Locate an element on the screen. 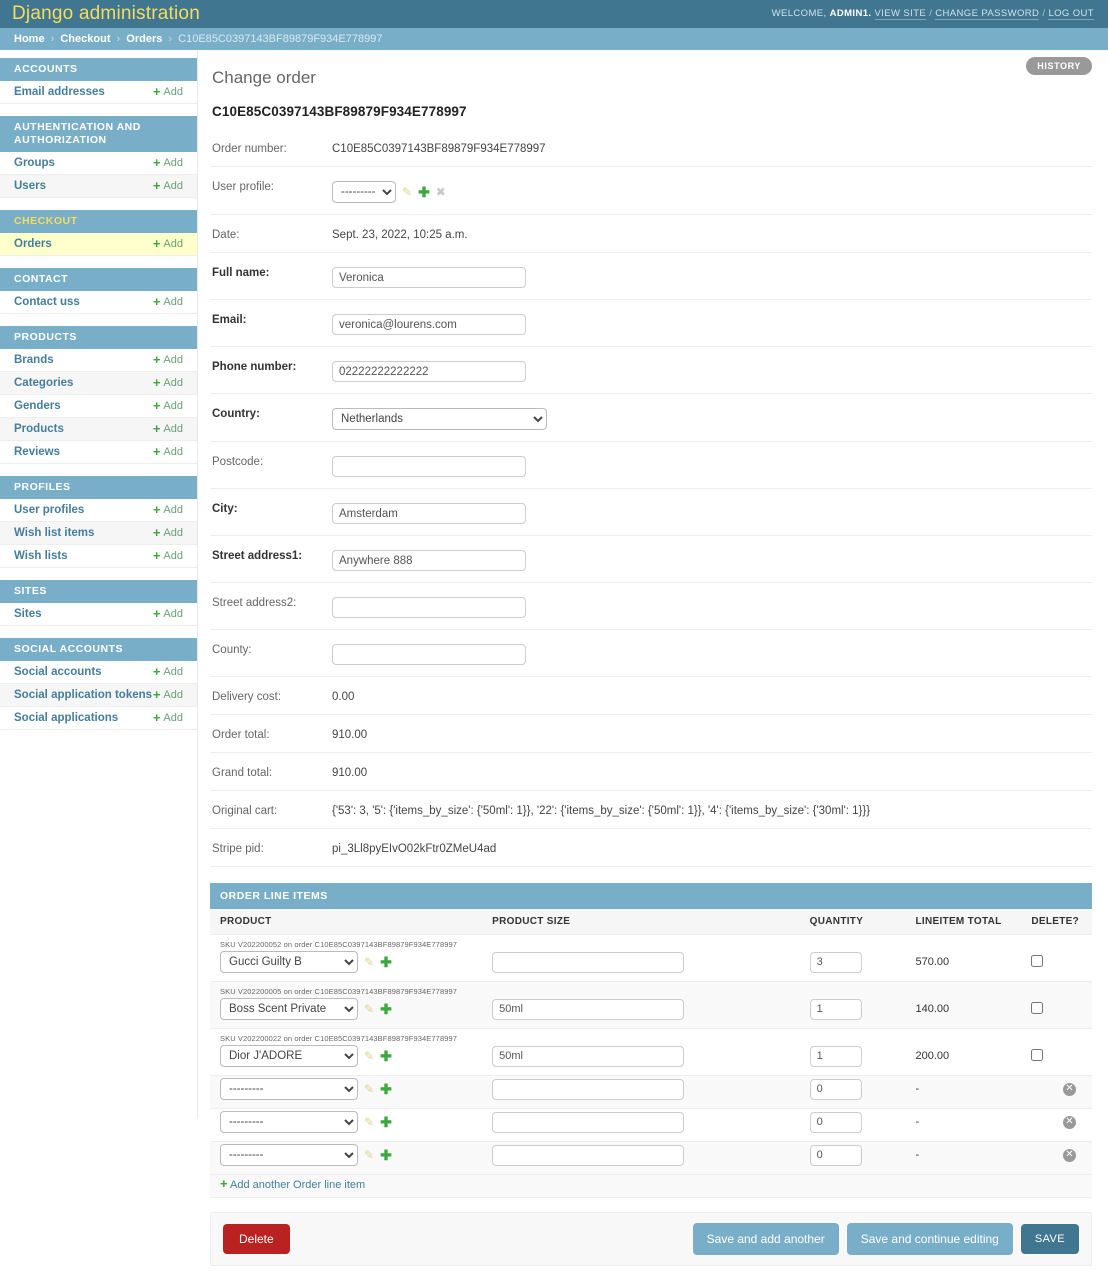  history-button: HISTORY is located at coordinates (1059, 66).